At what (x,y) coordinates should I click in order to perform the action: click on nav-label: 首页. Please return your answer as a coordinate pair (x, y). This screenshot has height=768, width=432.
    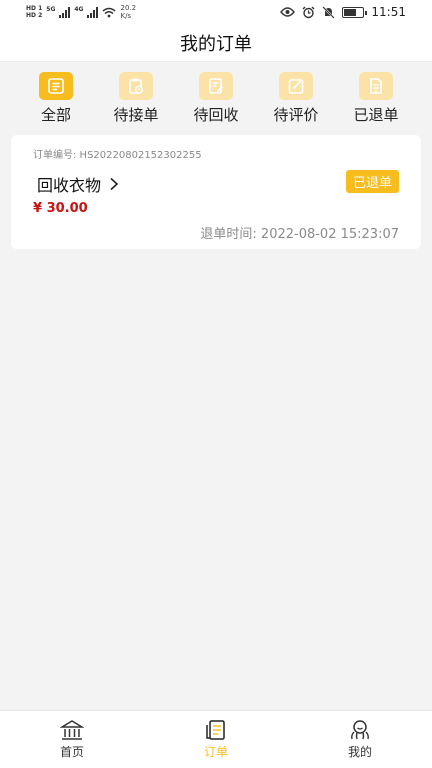
    Looking at the image, I should click on (71, 752).